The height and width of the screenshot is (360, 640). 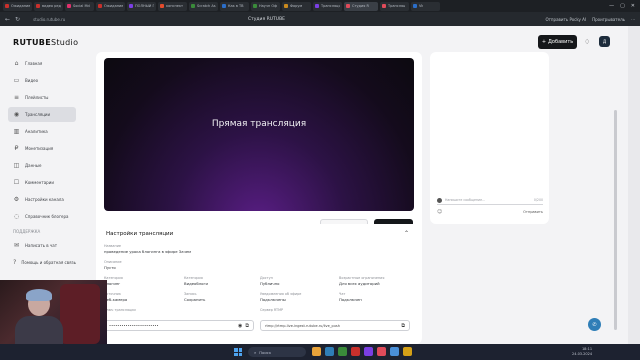 I want to click on sidebar-item-icon: ▭, so click(x=16, y=80).